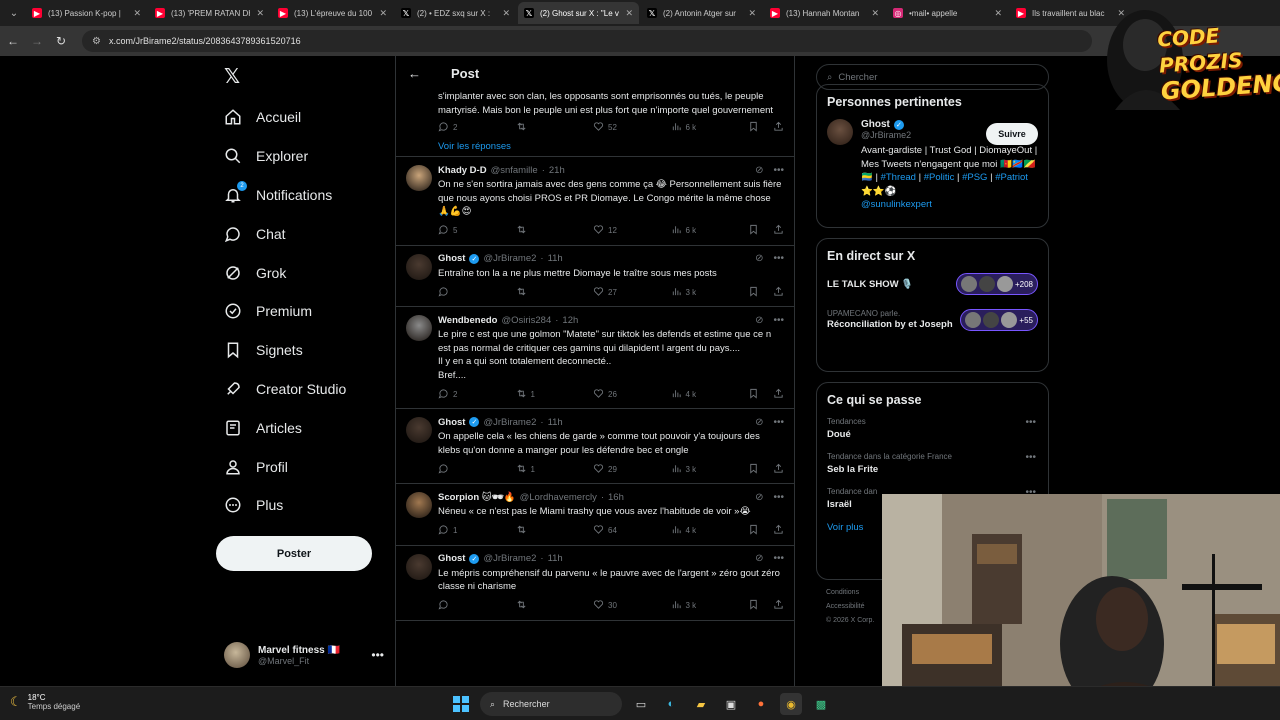 The image size is (1280, 720). What do you see at coordinates (557, 170) in the screenshot?
I see `tweet-time: 21h` at bounding box center [557, 170].